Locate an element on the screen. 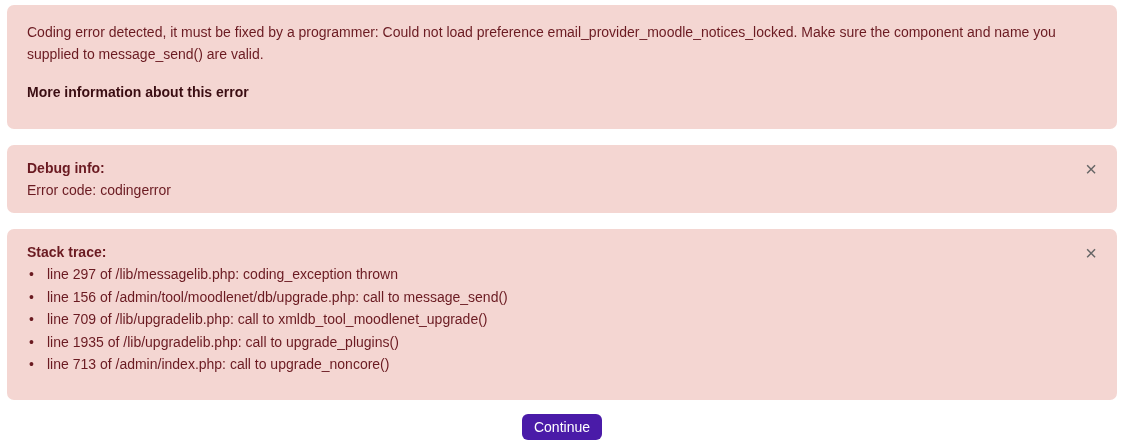  error-message: Coding error detected, it must be fixed by a programmer: Could not load preference email_provider_moodle_notices_locked. Make sure the component and name you supplied to message_send() are valid. is located at coordinates (542, 43).